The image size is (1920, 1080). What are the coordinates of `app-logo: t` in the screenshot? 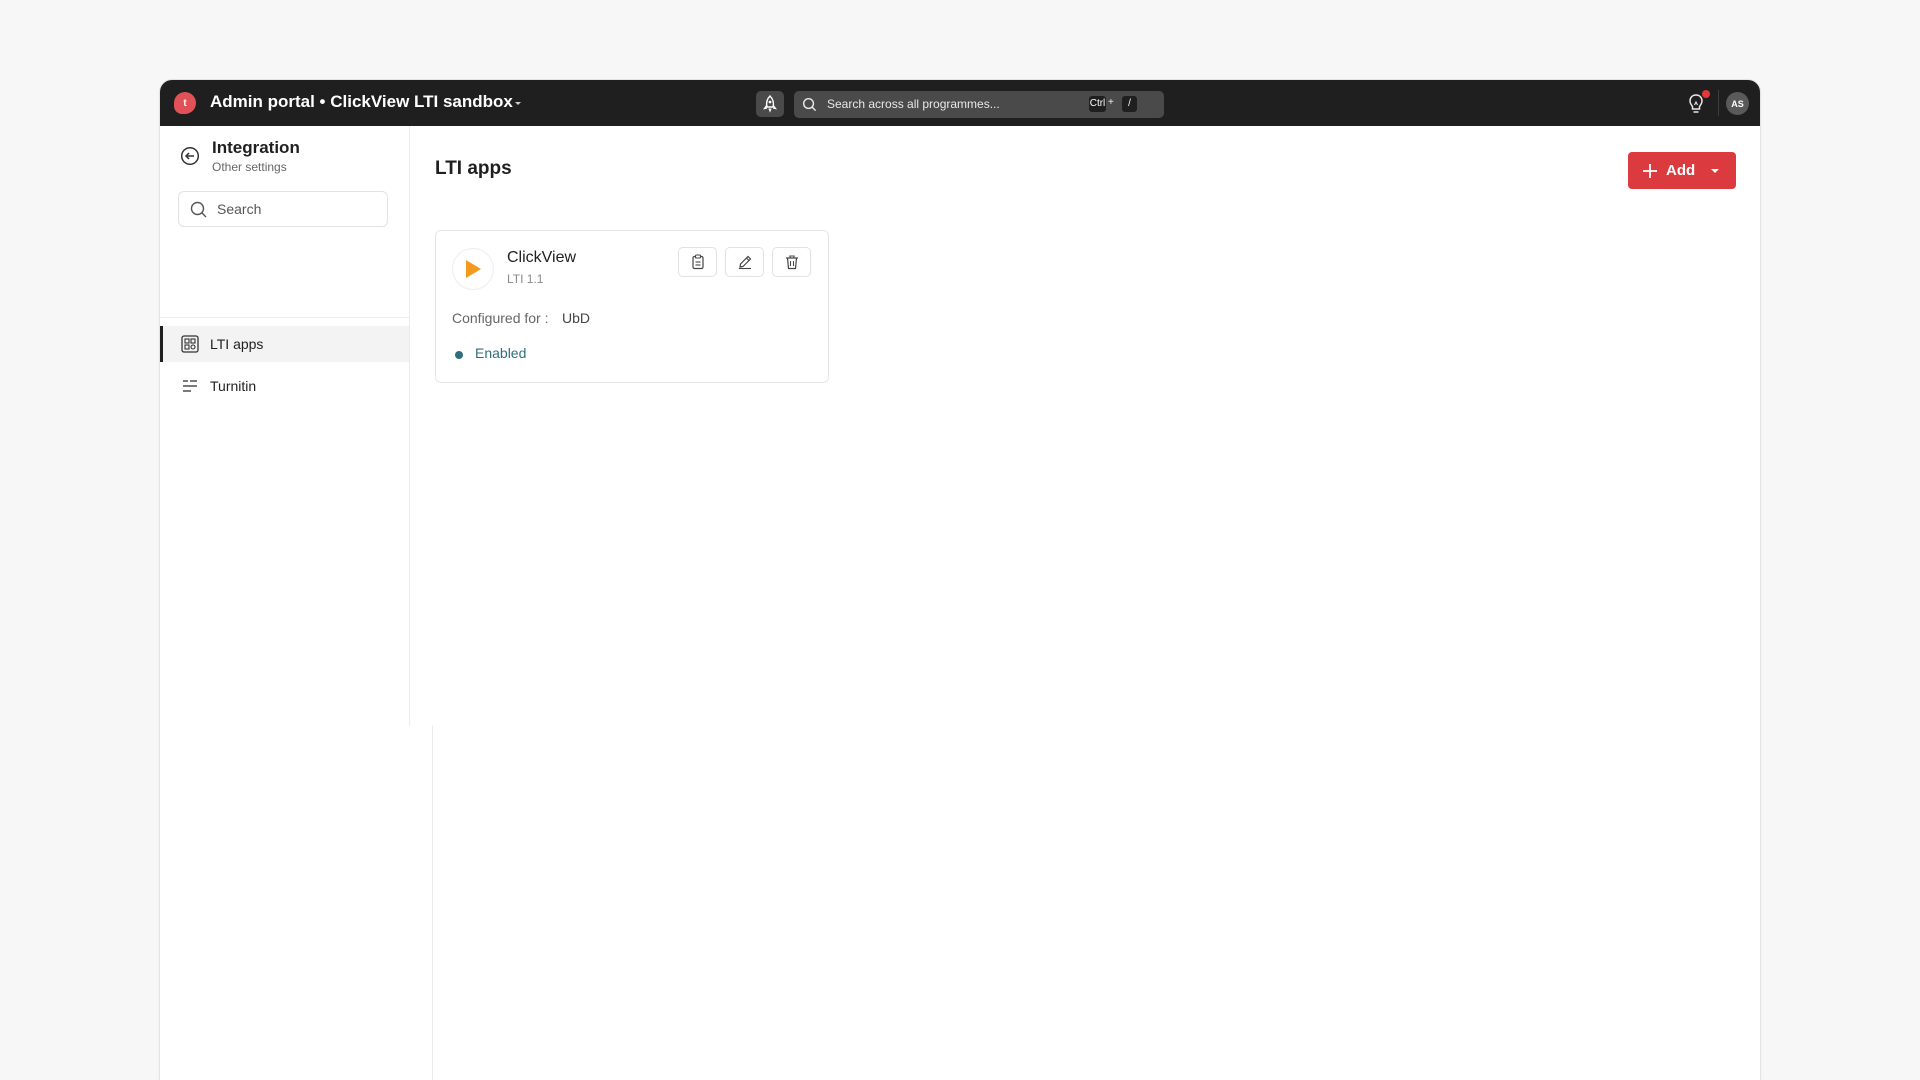 It's located at (185, 103).